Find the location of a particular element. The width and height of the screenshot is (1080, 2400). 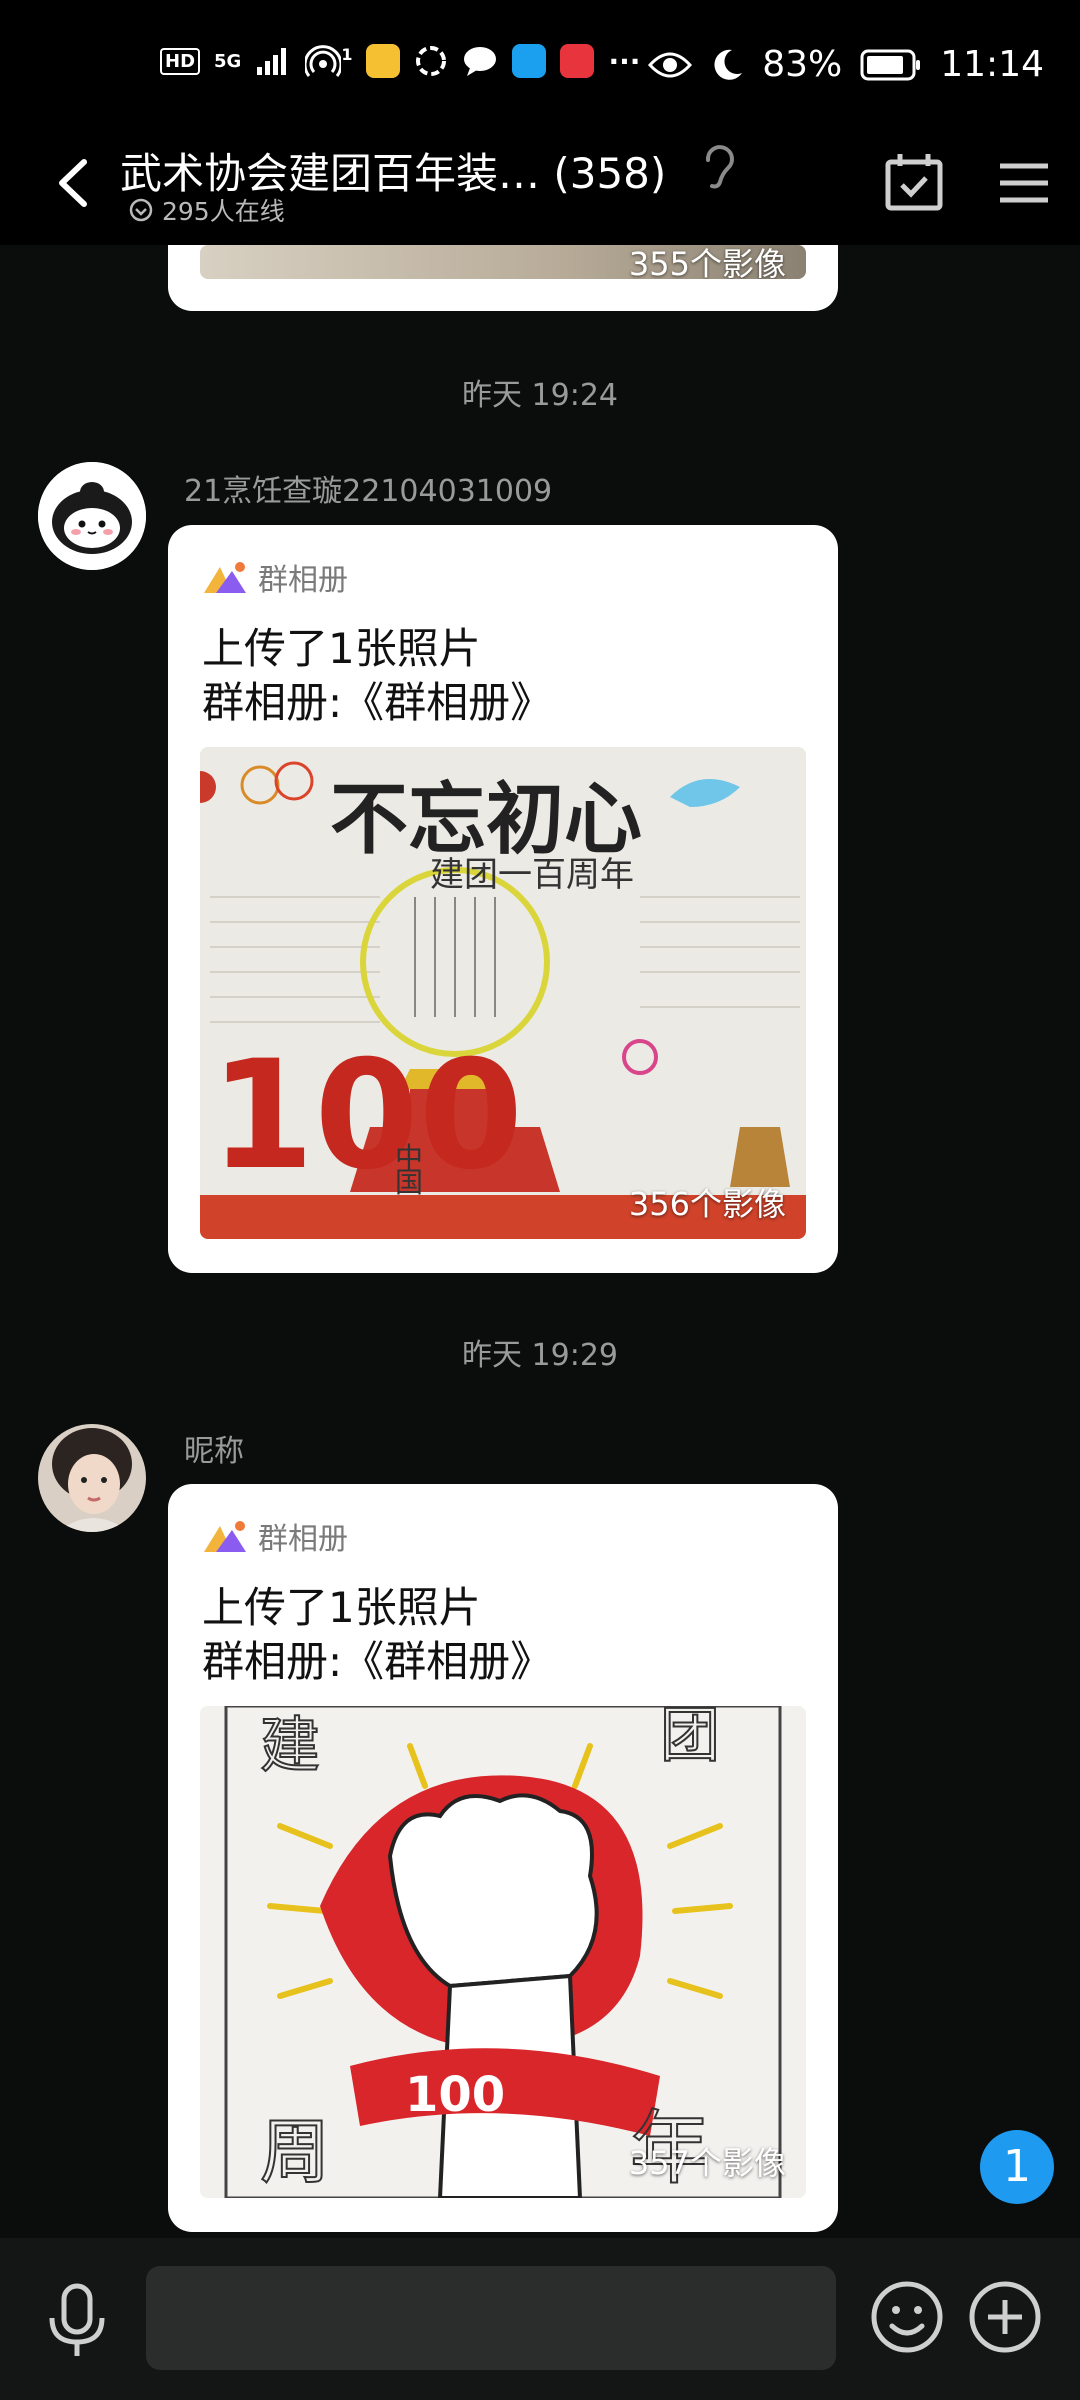

photo-thumbnail-partial: 355个影像 is located at coordinates (503, 262).